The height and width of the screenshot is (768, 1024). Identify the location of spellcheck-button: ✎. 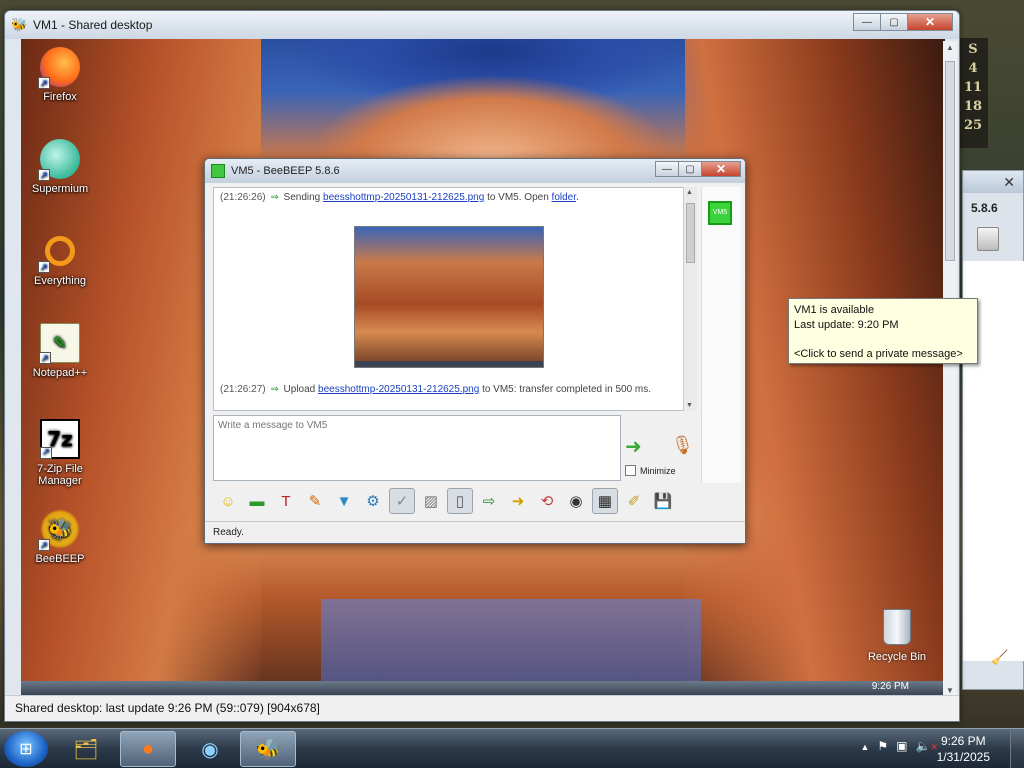
(315, 501).